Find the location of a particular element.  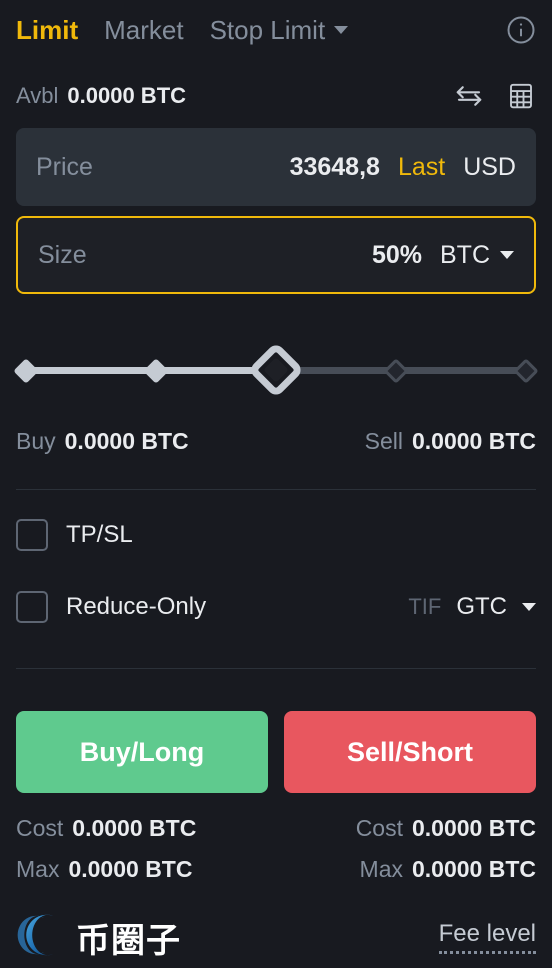

divider-top is located at coordinates (276, 489).